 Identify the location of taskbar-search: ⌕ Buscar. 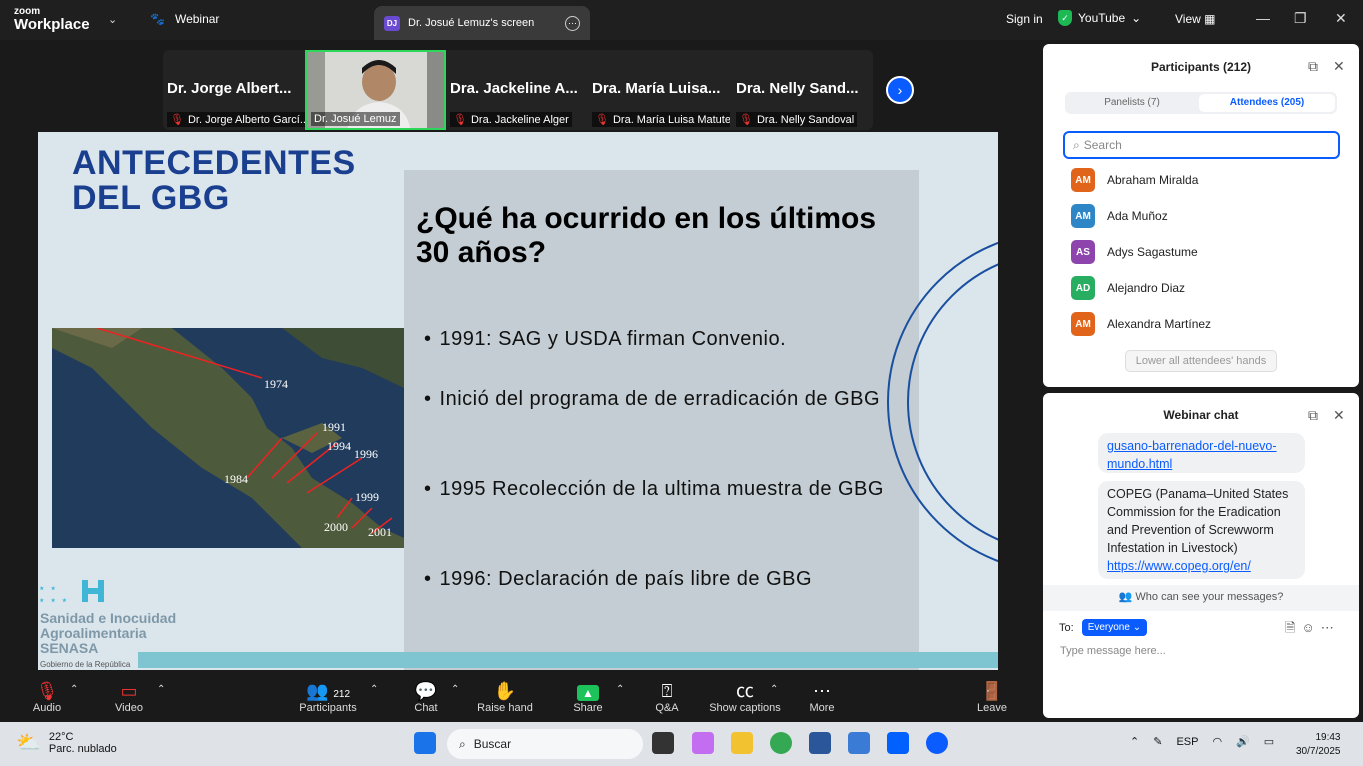
(545, 744).